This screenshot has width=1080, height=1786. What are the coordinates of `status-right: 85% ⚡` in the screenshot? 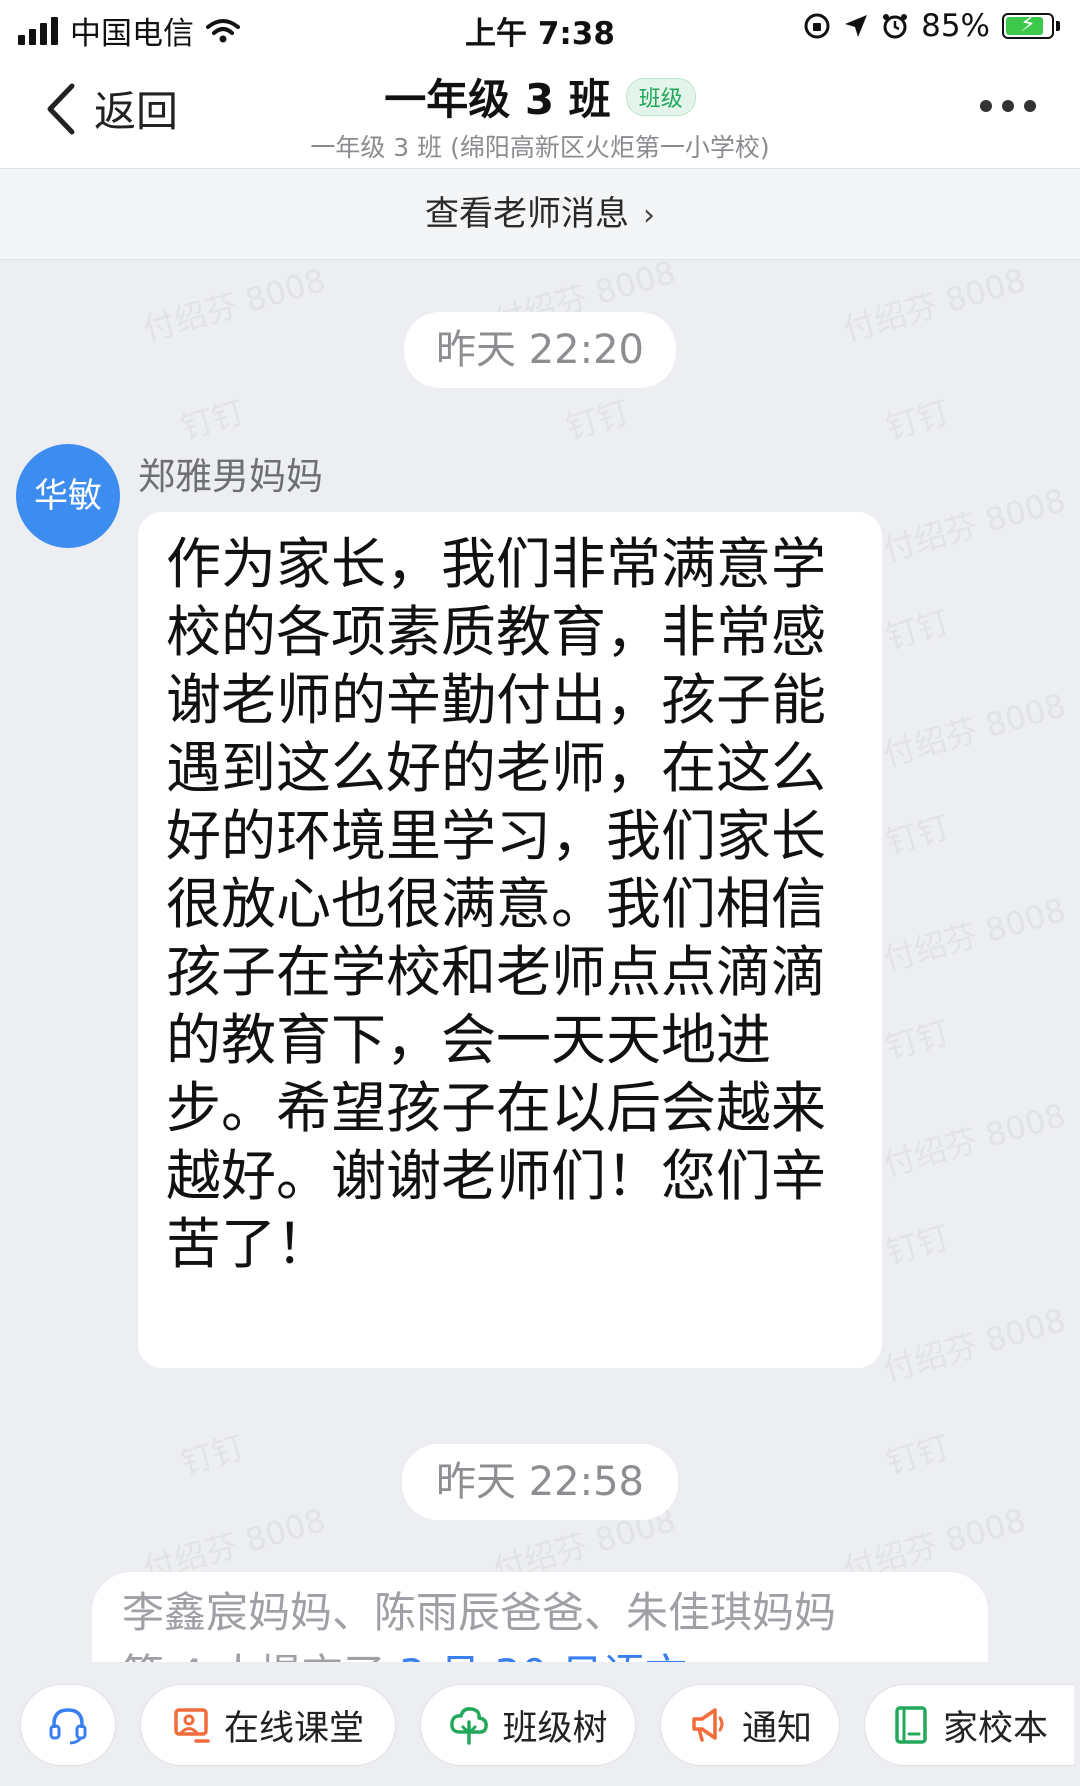 It's located at (931, 26).